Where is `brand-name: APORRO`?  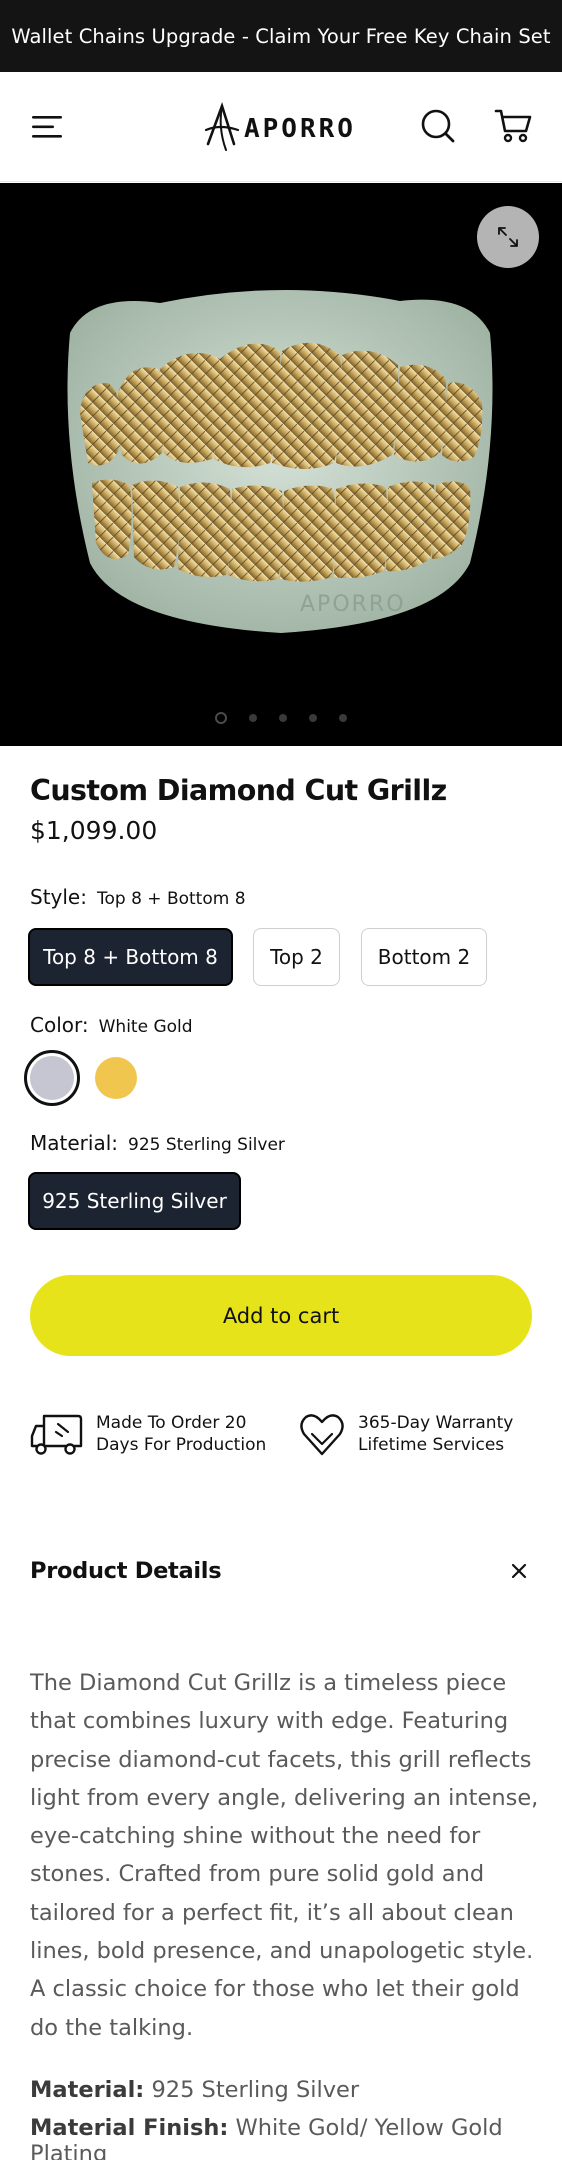 brand-name: APORRO is located at coordinates (300, 129).